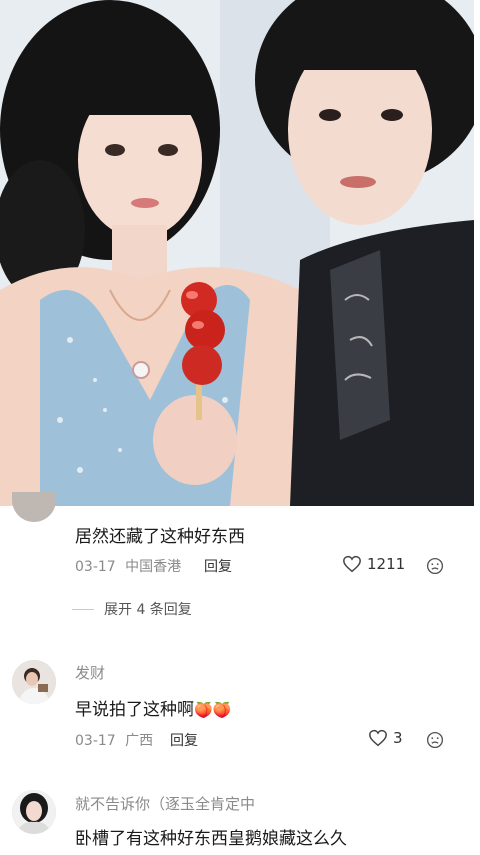 The width and height of the screenshot is (480, 855). I want to click on right-edge, so click(477, 427).